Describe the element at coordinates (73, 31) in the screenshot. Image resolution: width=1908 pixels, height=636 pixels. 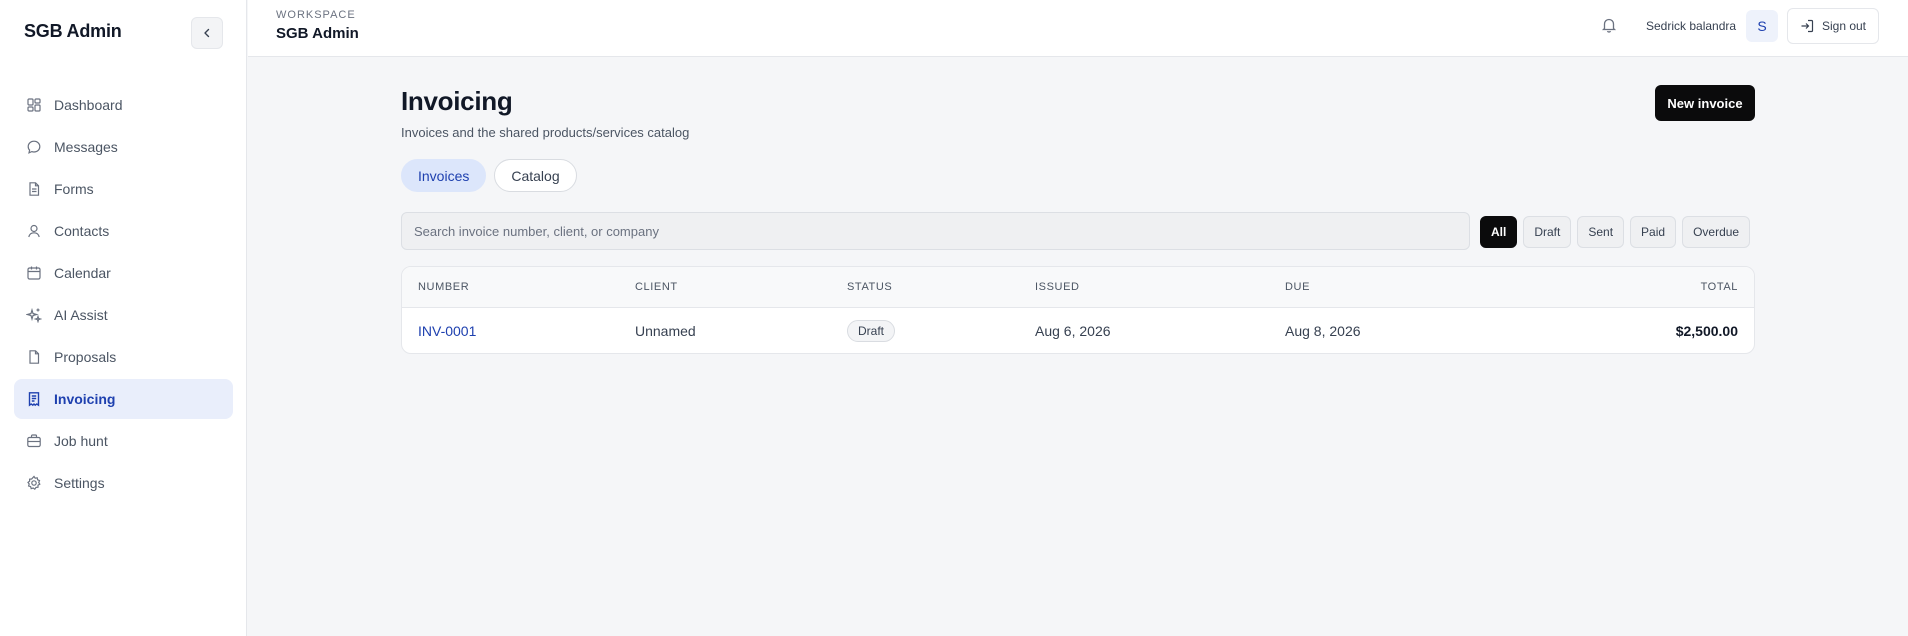
I see `brand-title: SGB Admin` at that location.